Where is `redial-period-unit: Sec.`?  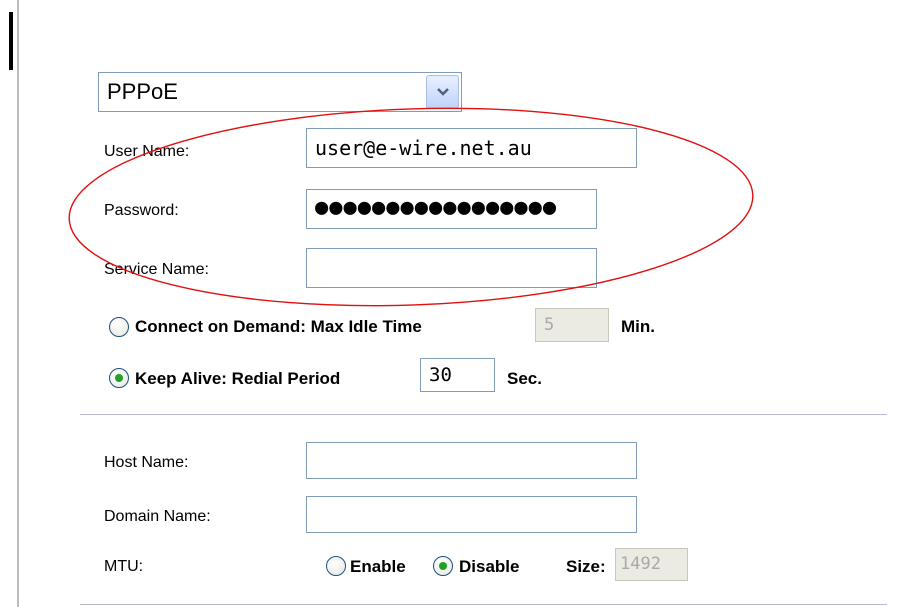 redial-period-unit: Sec. is located at coordinates (524, 378).